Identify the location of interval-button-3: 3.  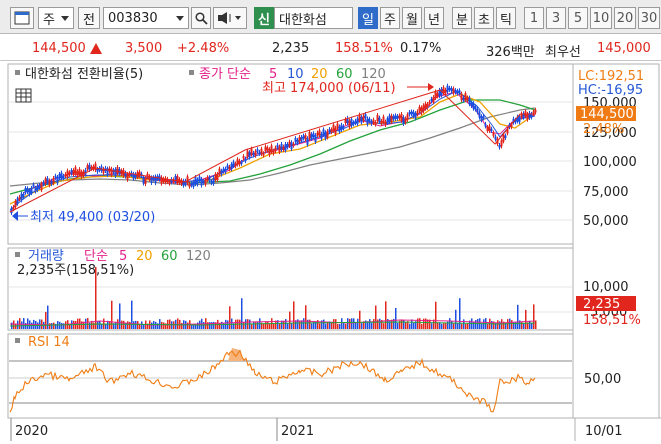
(556, 18).